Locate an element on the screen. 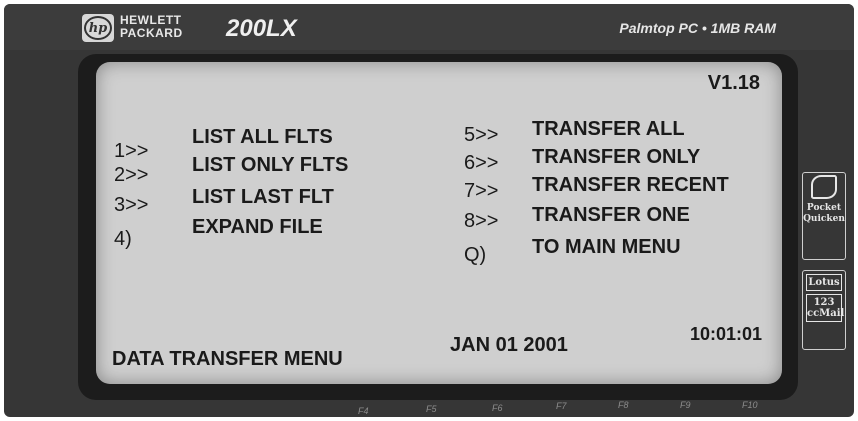  menu-option-transfer-all: TRANSFER ALL is located at coordinates (608, 129).